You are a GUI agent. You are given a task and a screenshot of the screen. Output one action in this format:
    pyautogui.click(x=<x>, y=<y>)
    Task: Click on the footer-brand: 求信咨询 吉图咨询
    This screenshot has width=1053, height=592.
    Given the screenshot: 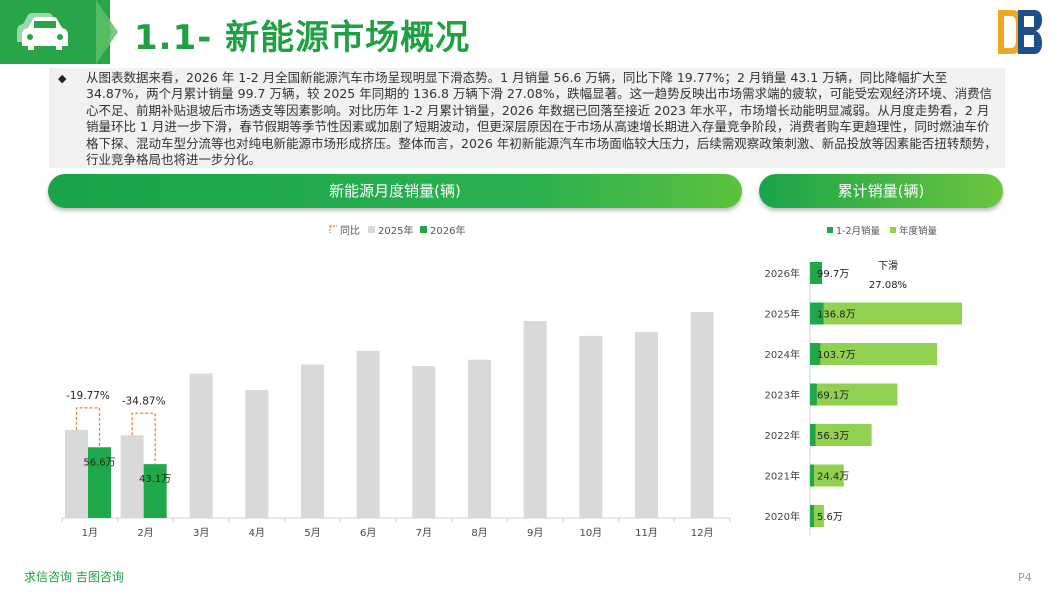 What is the action you would take?
    pyautogui.click(x=74, y=576)
    